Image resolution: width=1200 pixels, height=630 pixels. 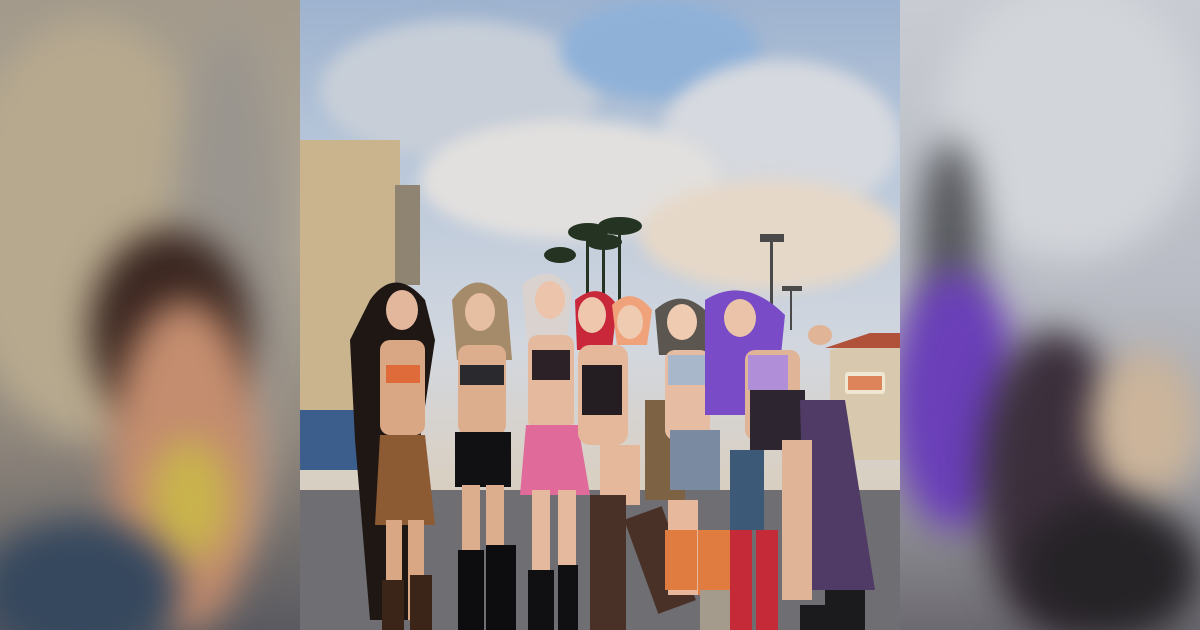 What do you see at coordinates (484, 456) in the screenshot?
I see `person` at bounding box center [484, 456].